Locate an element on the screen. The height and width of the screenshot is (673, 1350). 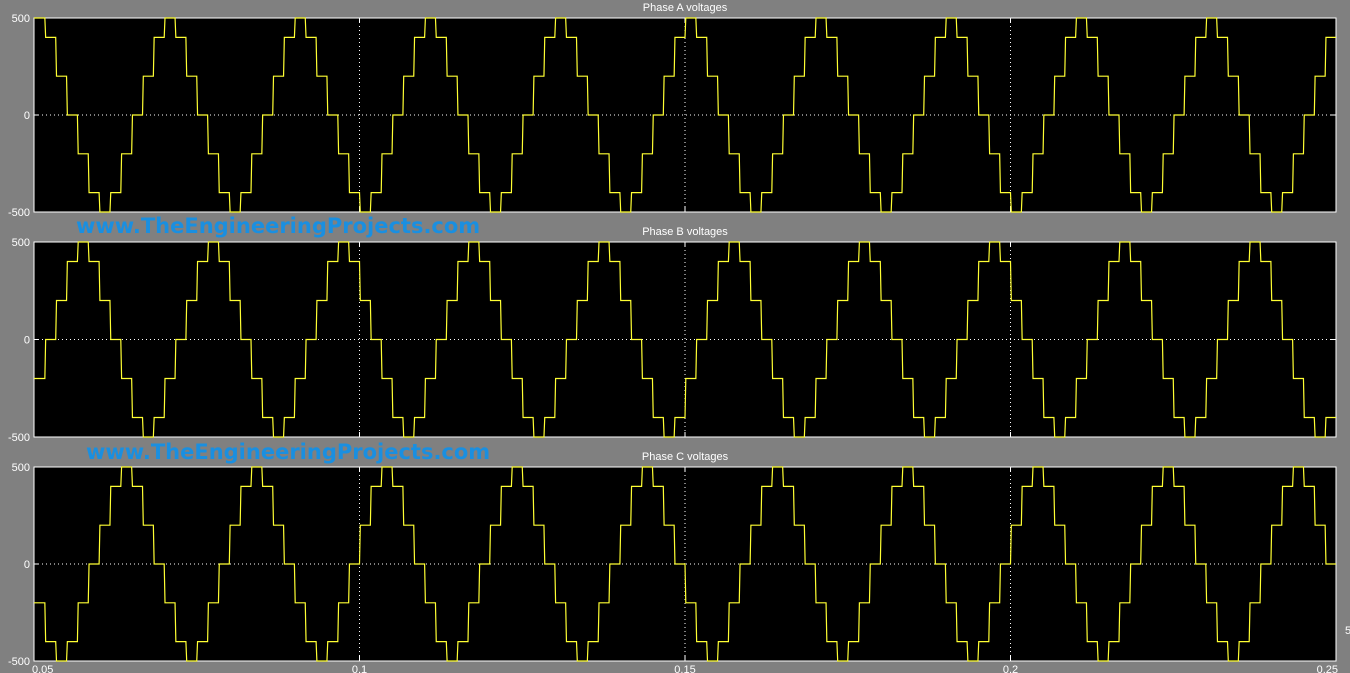
x-tick-label: 0.15 is located at coordinates (684, 668).